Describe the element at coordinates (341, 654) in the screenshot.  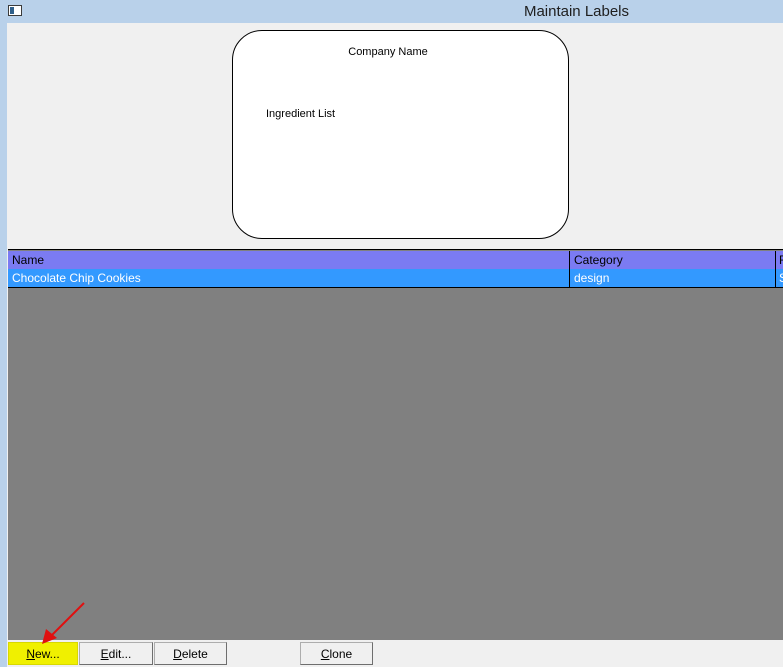
I see `clone-label: lone` at that location.